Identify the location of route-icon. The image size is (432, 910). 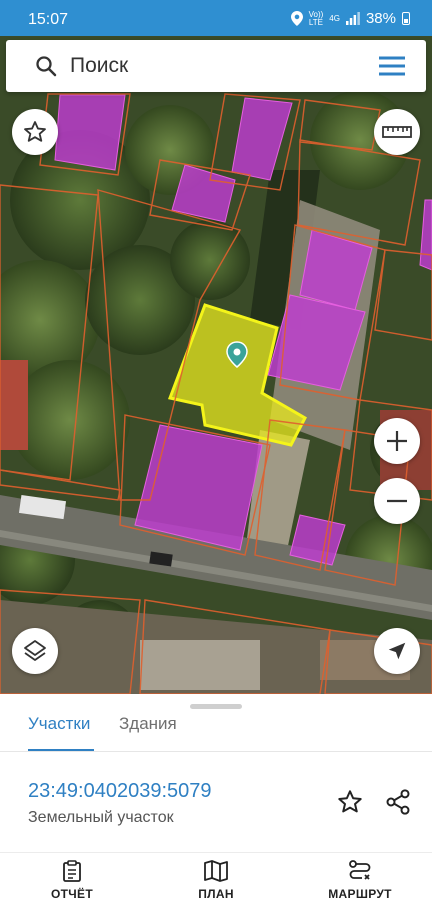
(360, 870).